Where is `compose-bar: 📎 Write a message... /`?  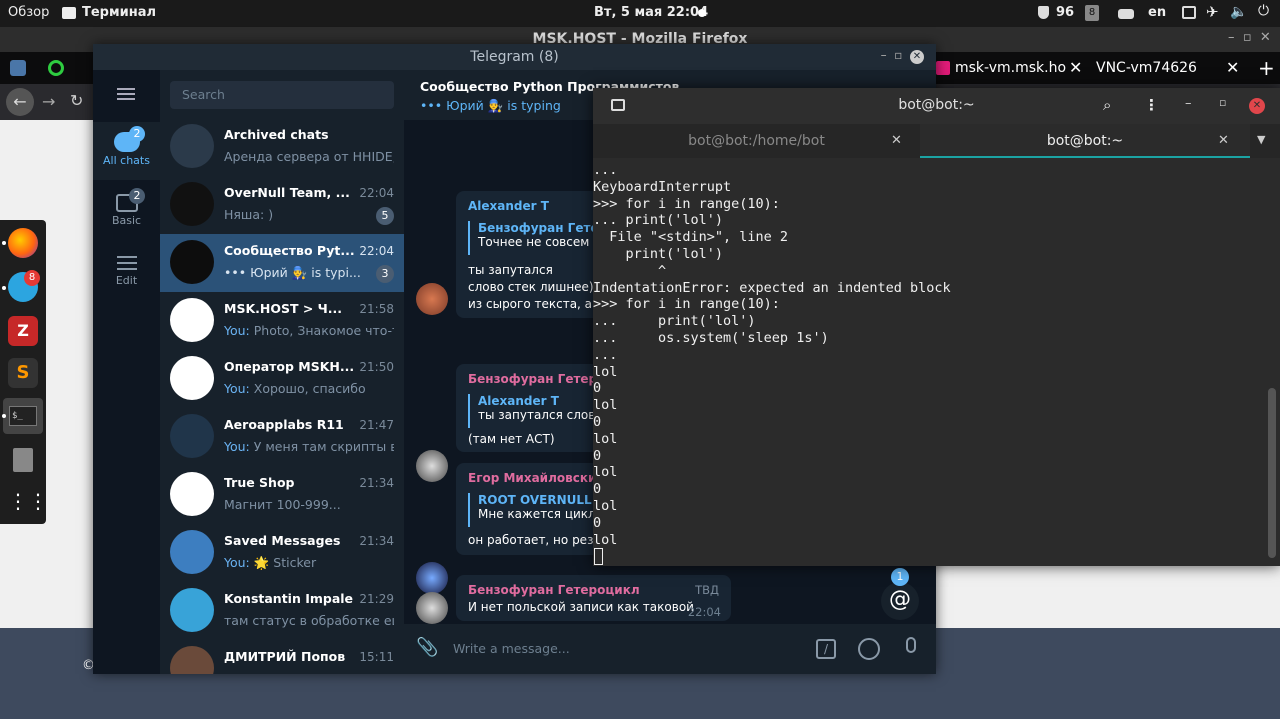 compose-bar: 📎 Write a message... / is located at coordinates (670, 649).